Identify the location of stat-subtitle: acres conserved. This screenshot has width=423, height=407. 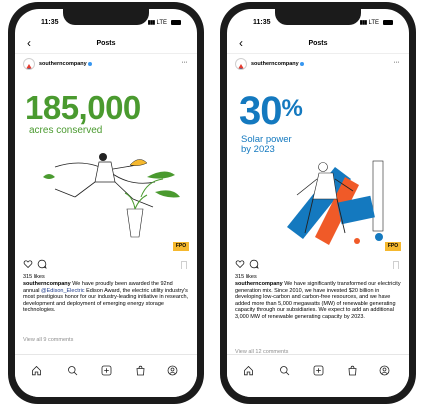
(66, 130).